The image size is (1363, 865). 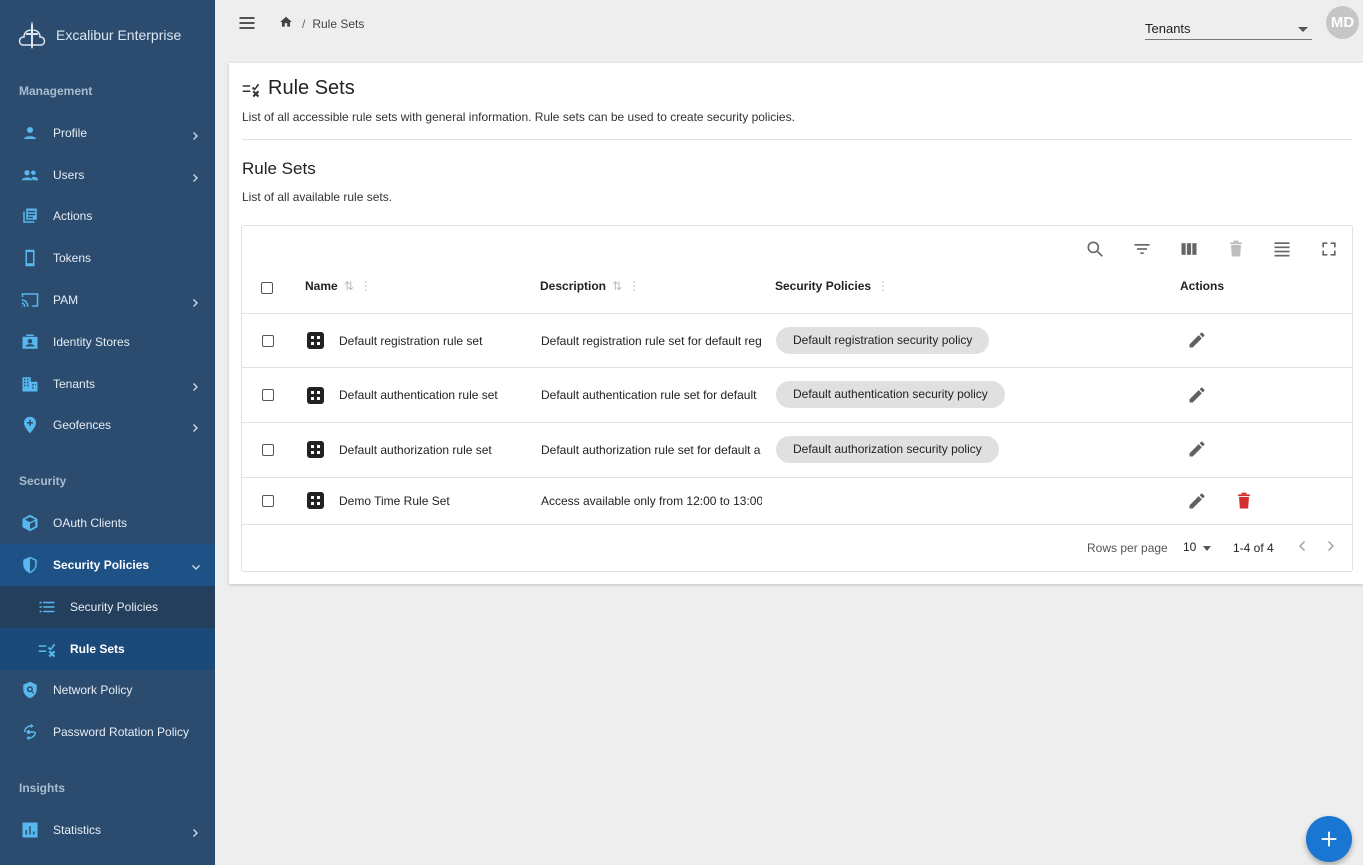 I want to click on table-pagination: Rows per page 10 1-4 of 4, so click(x=797, y=548).